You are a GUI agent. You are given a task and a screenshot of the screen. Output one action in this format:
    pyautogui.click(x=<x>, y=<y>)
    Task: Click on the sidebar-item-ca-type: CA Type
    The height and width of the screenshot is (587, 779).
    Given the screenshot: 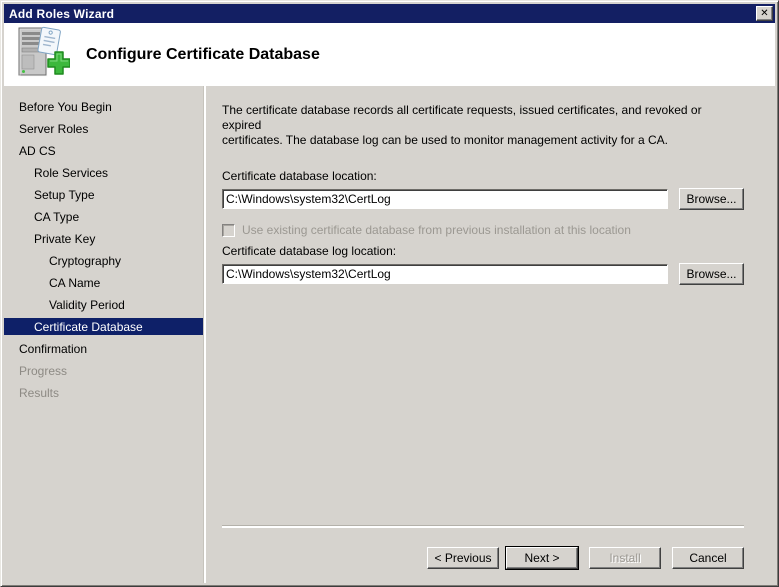 What is the action you would take?
    pyautogui.click(x=104, y=217)
    